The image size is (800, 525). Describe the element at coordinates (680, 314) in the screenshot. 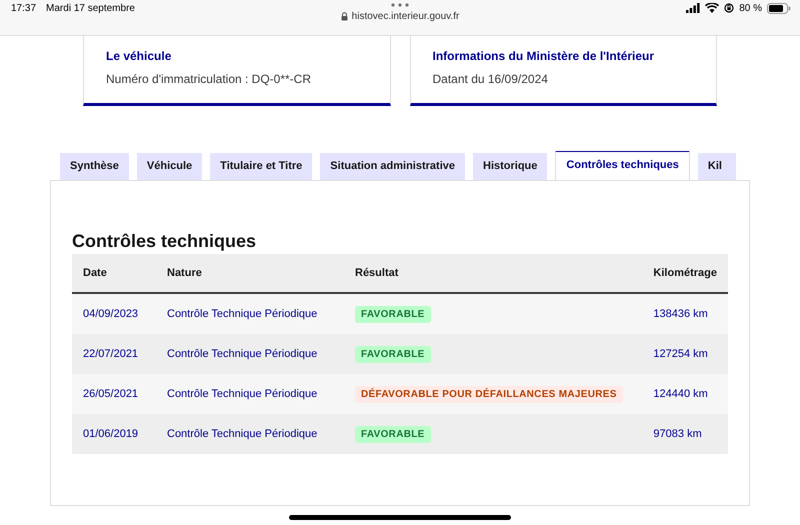

I see `table-cell: 138436 km` at that location.